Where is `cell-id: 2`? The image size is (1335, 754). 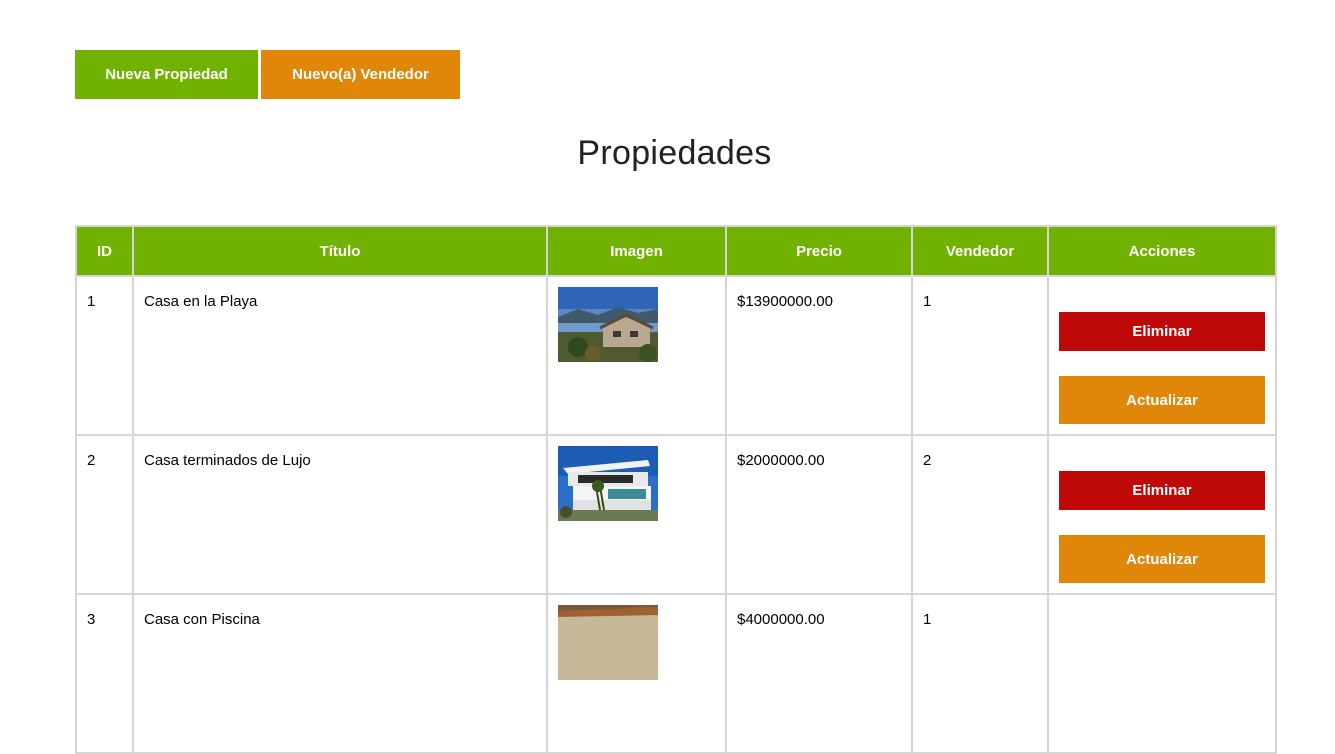
cell-id: 2 is located at coordinates (104, 514).